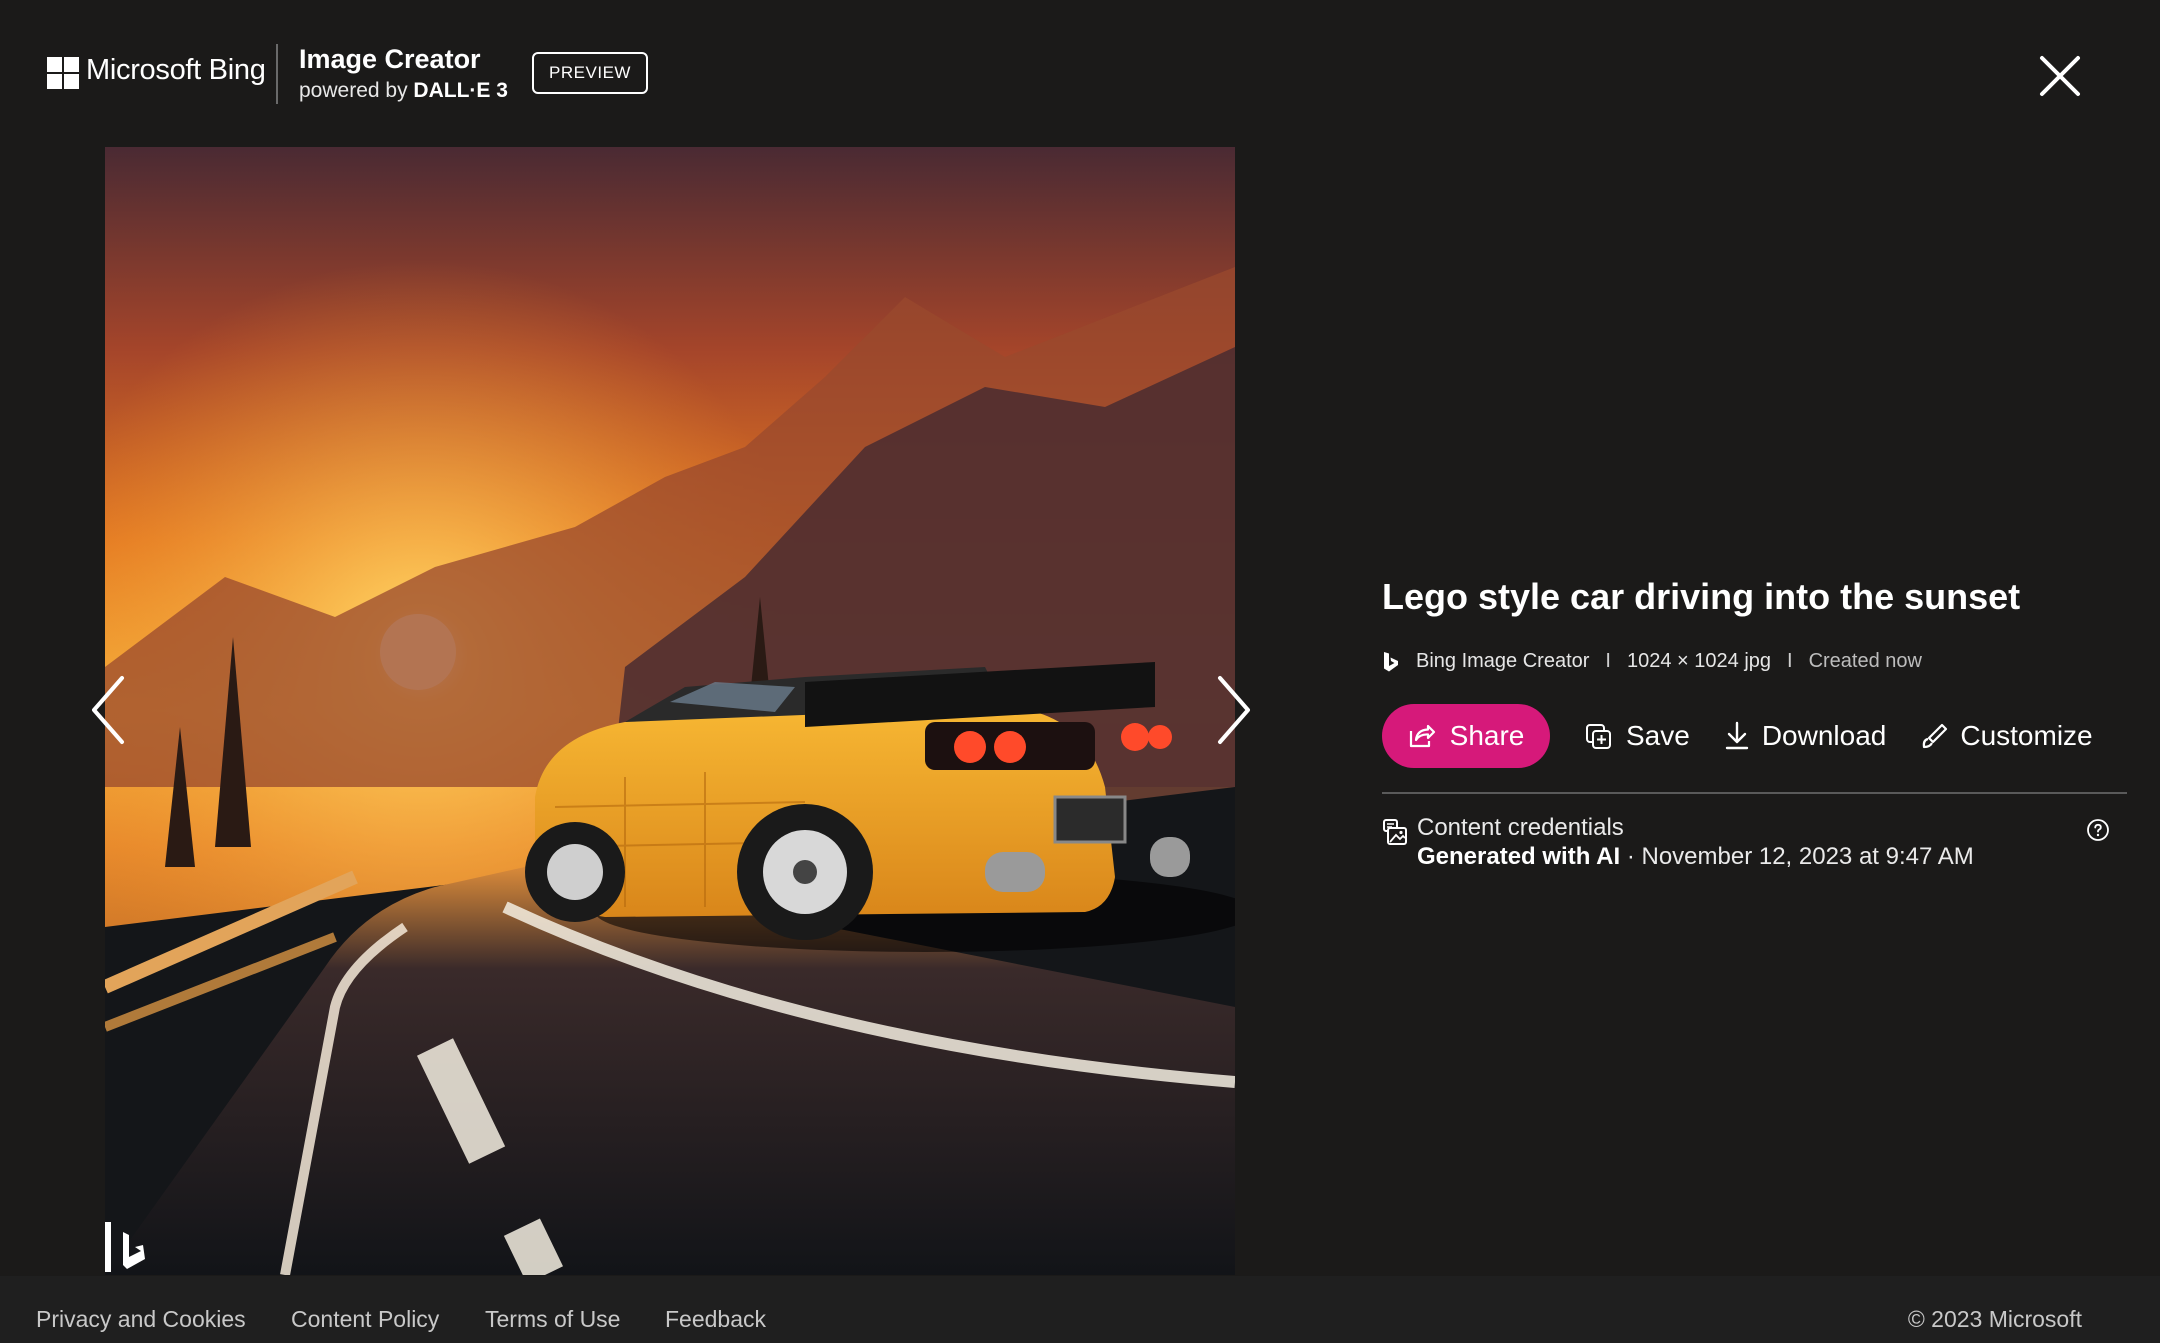 The height and width of the screenshot is (1343, 2160). I want to click on preview-badge: PREVIEW, so click(590, 73).